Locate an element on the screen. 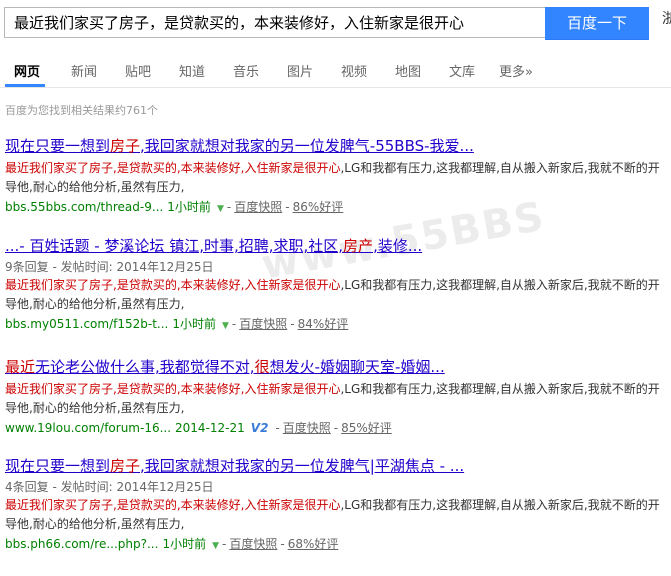  result-time: 2014-12-21 is located at coordinates (210, 428).